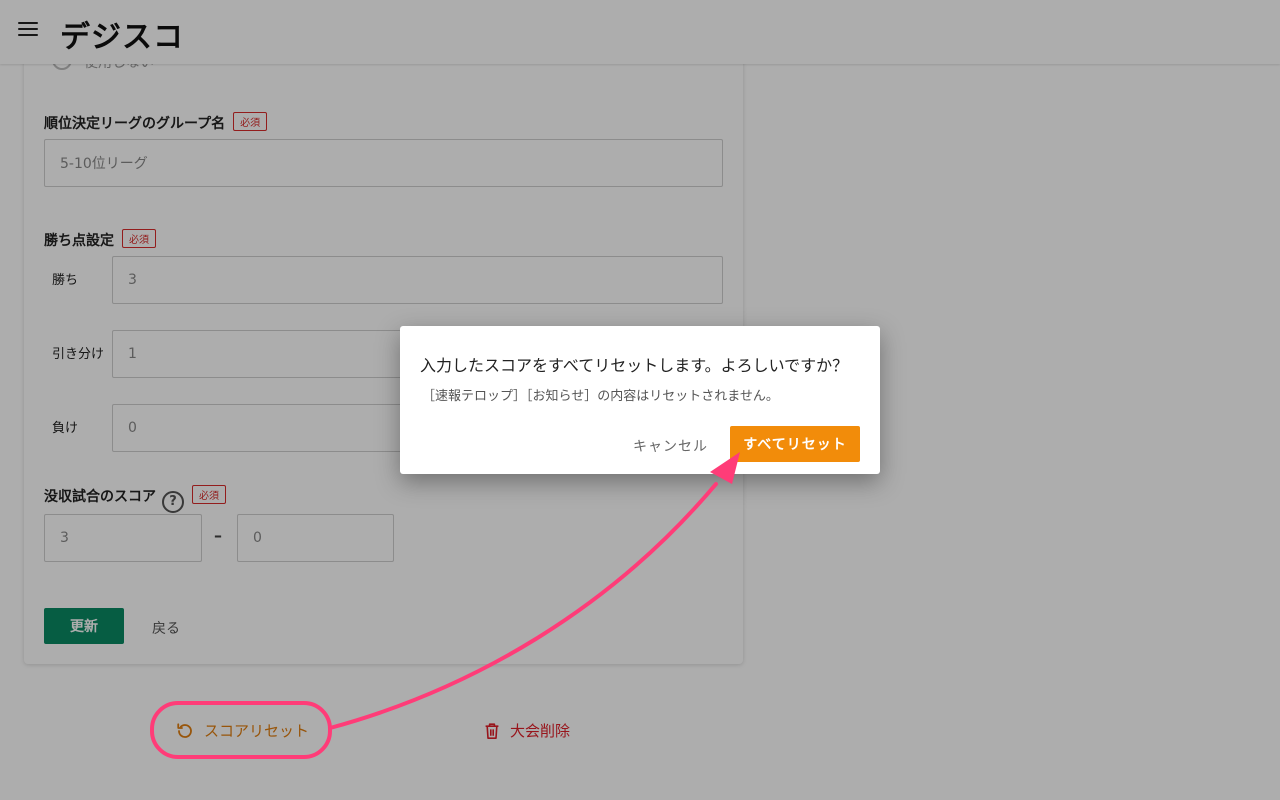 This screenshot has width=1280, height=800. What do you see at coordinates (795, 444) in the screenshot?
I see `reset-all-button: すべてリセット` at bounding box center [795, 444].